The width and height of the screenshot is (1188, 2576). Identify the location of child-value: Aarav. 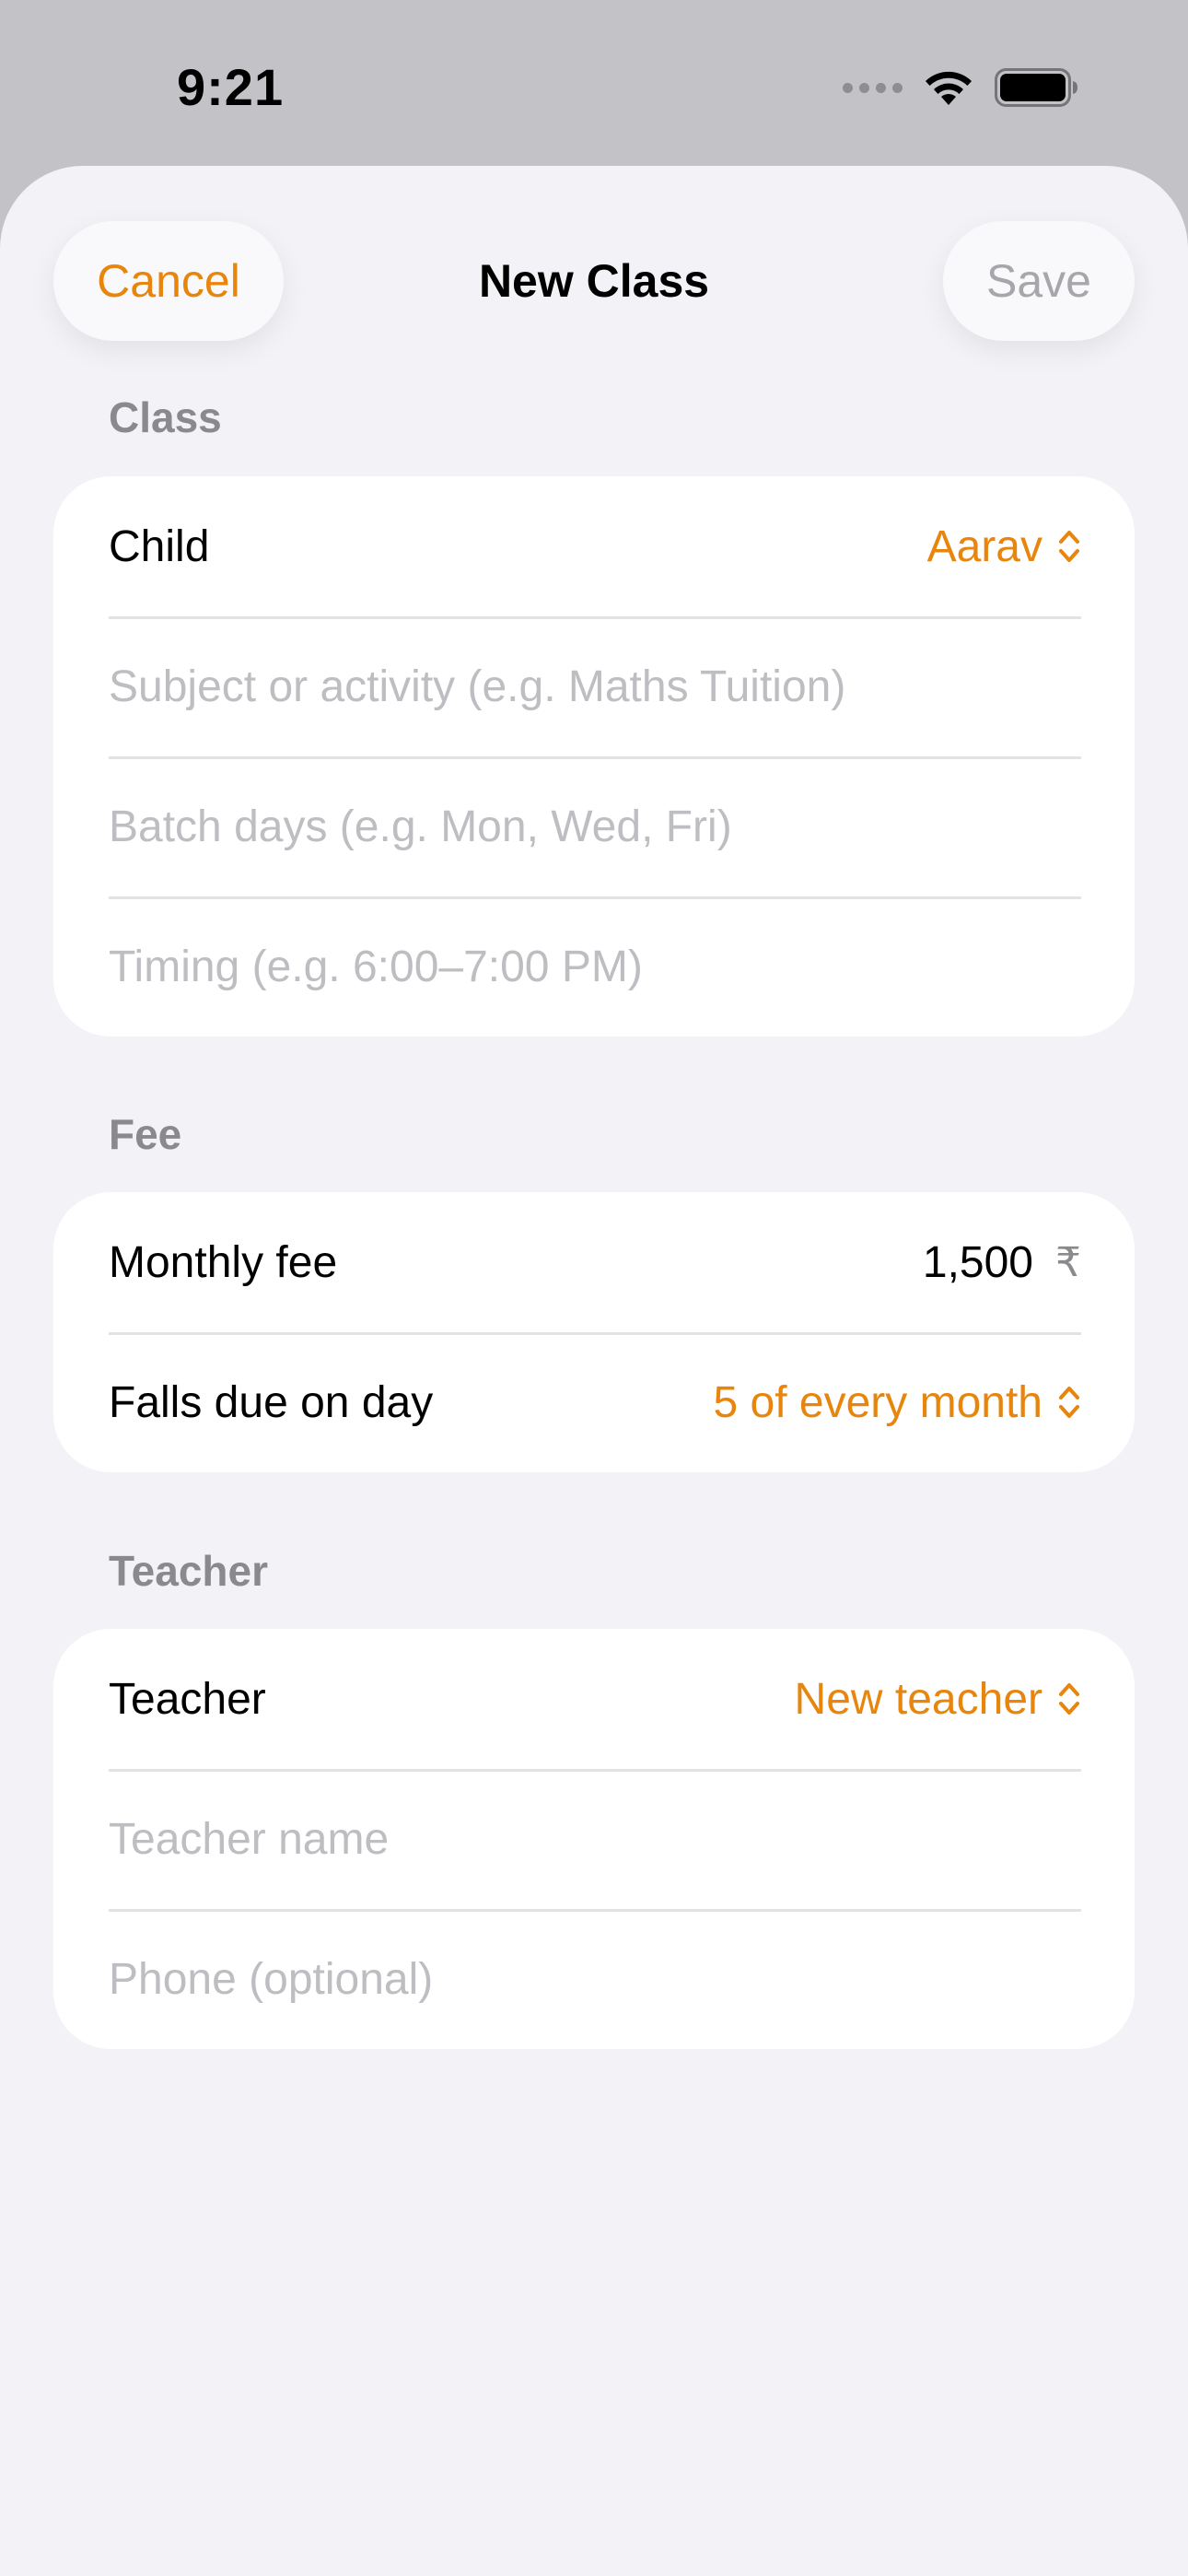
(984, 546).